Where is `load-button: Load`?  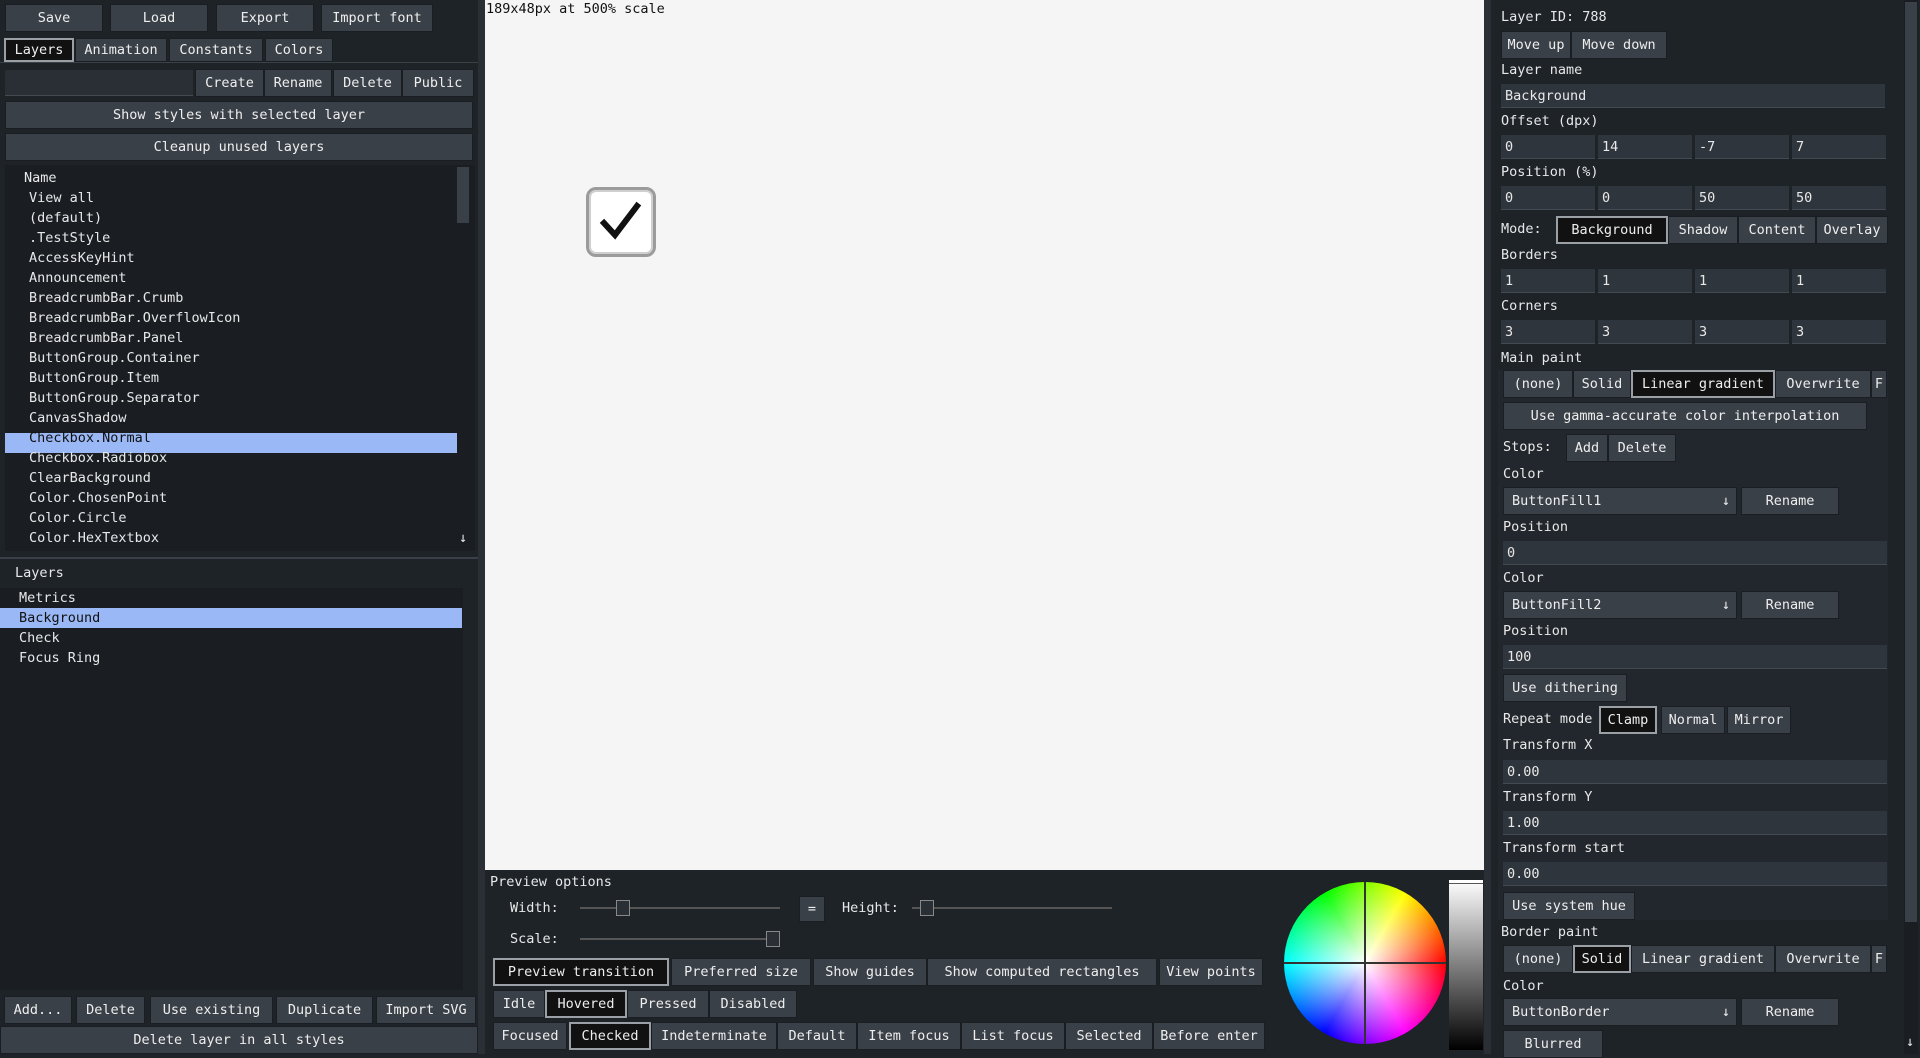
load-button: Load is located at coordinates (159, 18).